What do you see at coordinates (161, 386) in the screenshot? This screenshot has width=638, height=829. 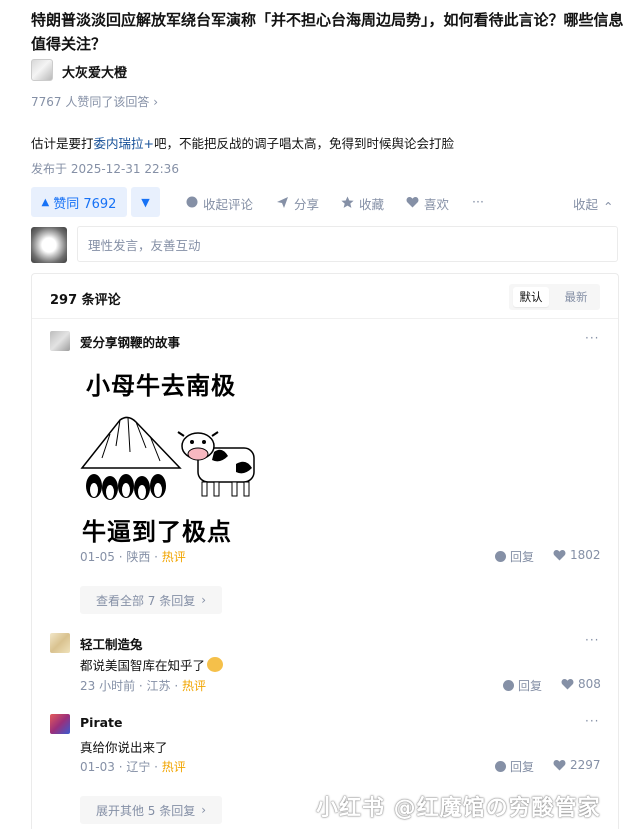 I see `meme-top-text: 小母牛去南极` at bounding box center [161, 386].